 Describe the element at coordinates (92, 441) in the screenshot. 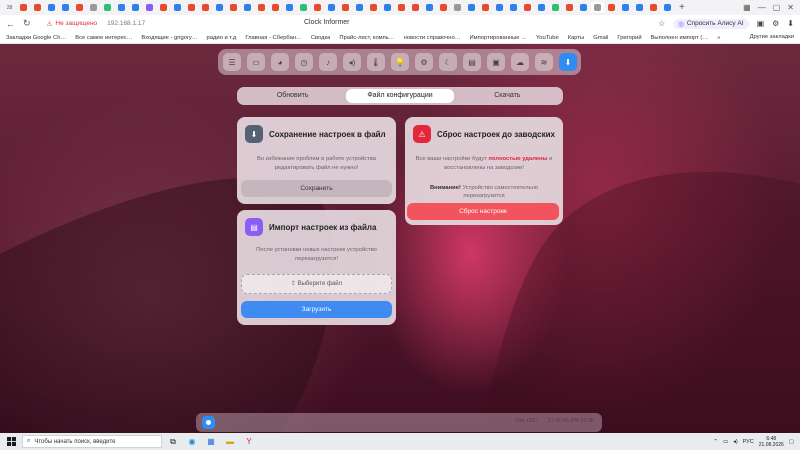

I see `taskbar-search-input: ⌕ Чтобы начать поиск, введите` at that location.